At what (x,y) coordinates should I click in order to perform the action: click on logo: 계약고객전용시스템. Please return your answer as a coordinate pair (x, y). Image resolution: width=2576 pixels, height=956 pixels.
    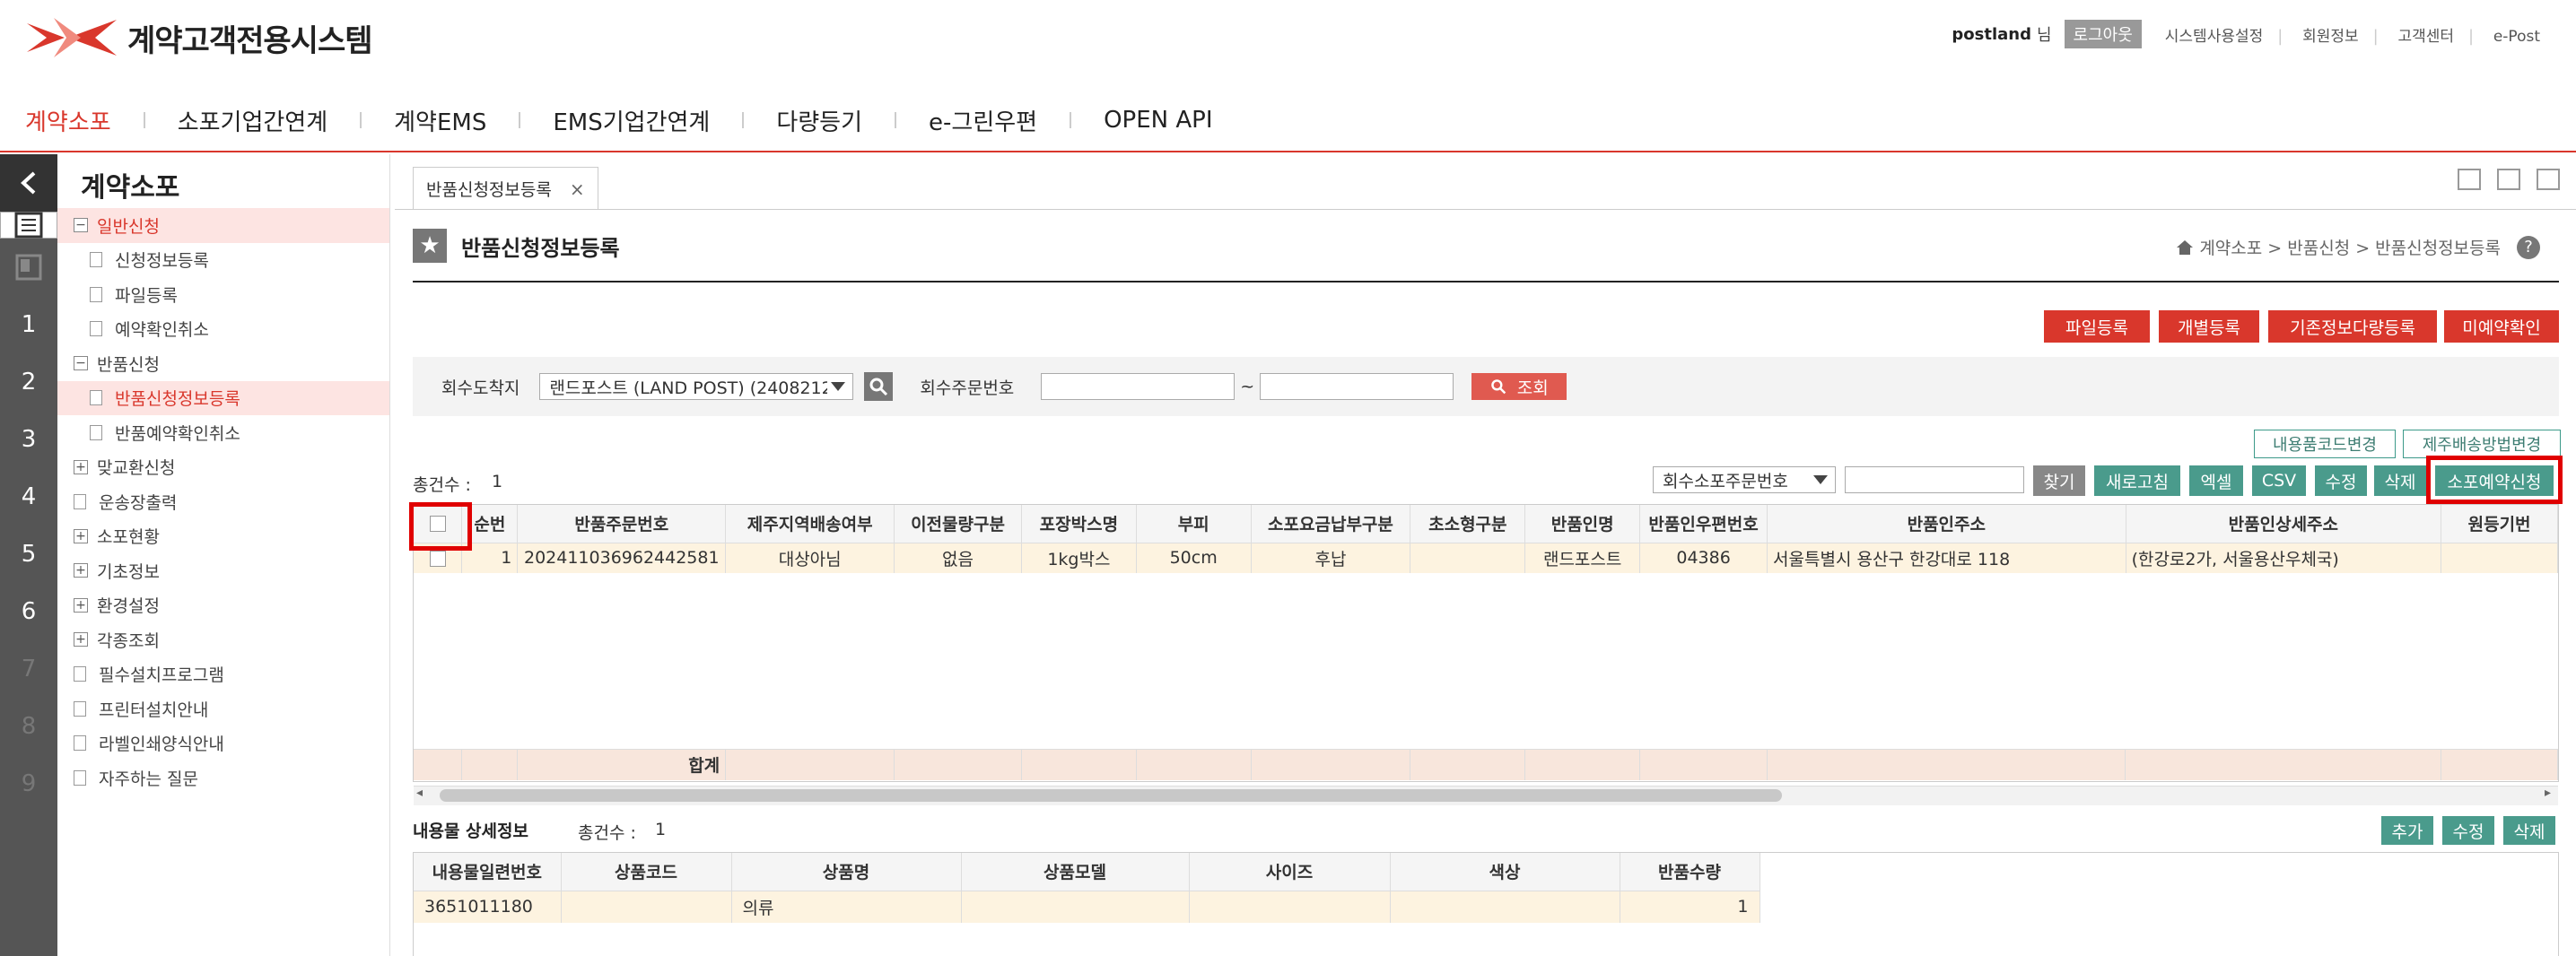
    Looking at the image, I should click on (200, 38).